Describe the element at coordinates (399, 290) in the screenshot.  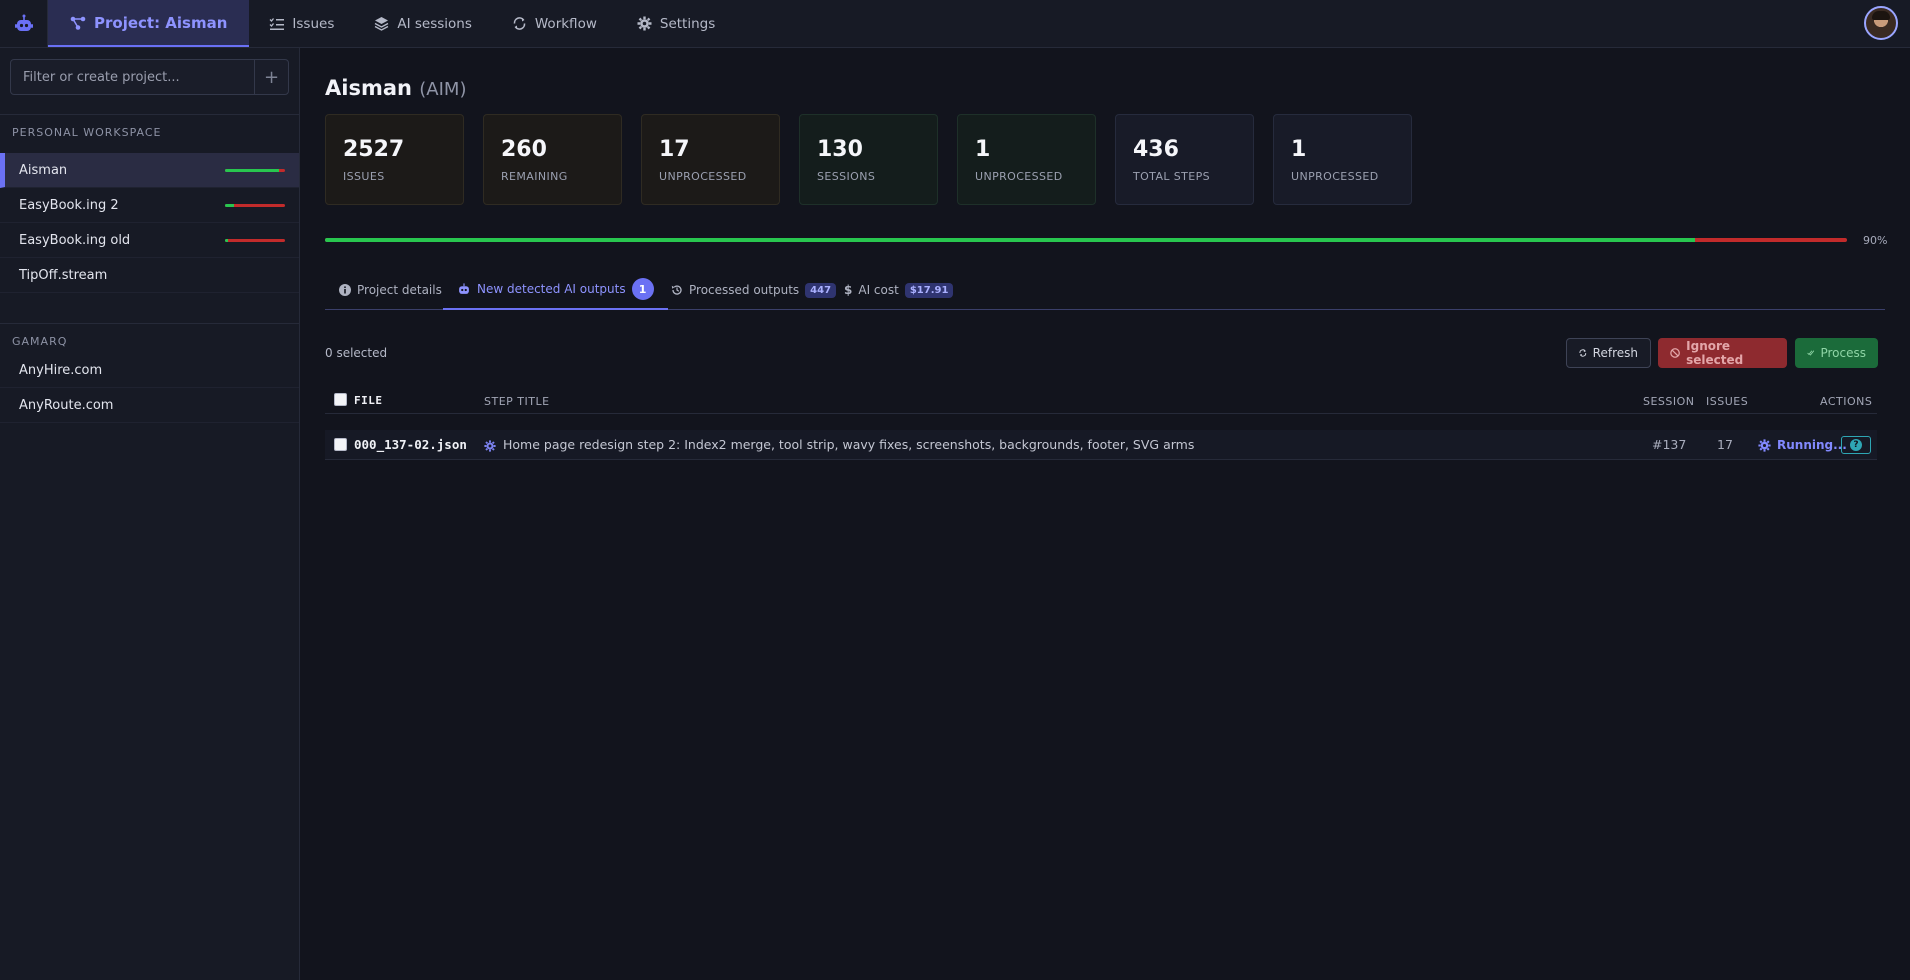
I see `tab-label: Project details` at that location.